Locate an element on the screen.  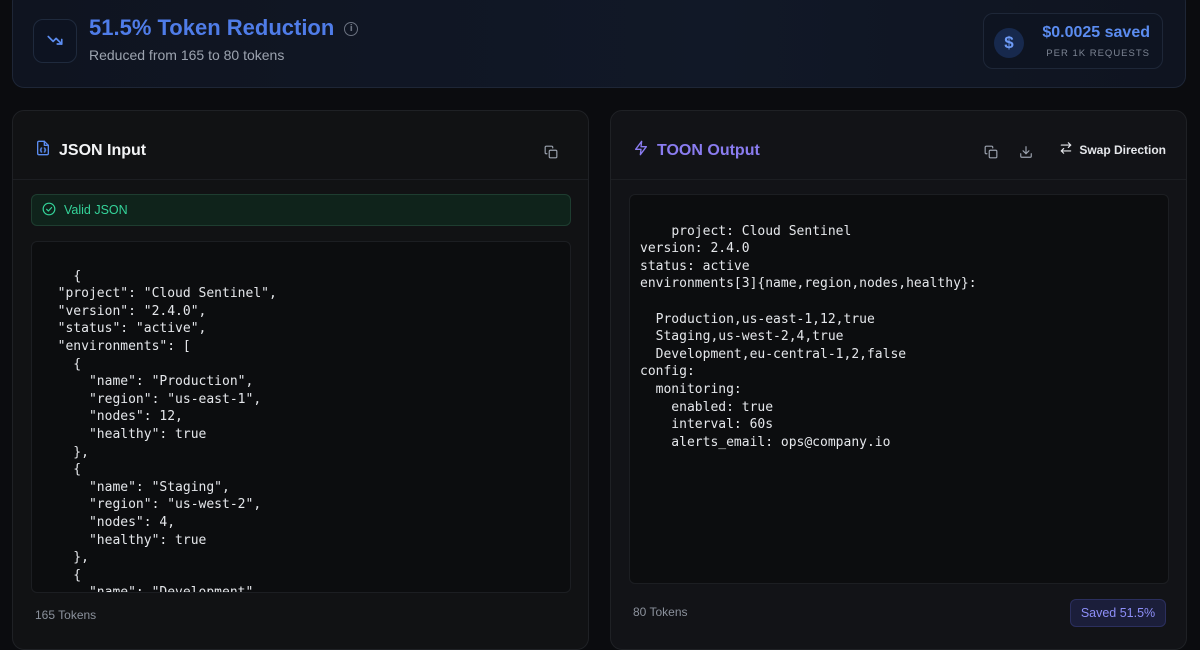
toon-output-title-text: TOON Output is located at coordinates (708, 150).